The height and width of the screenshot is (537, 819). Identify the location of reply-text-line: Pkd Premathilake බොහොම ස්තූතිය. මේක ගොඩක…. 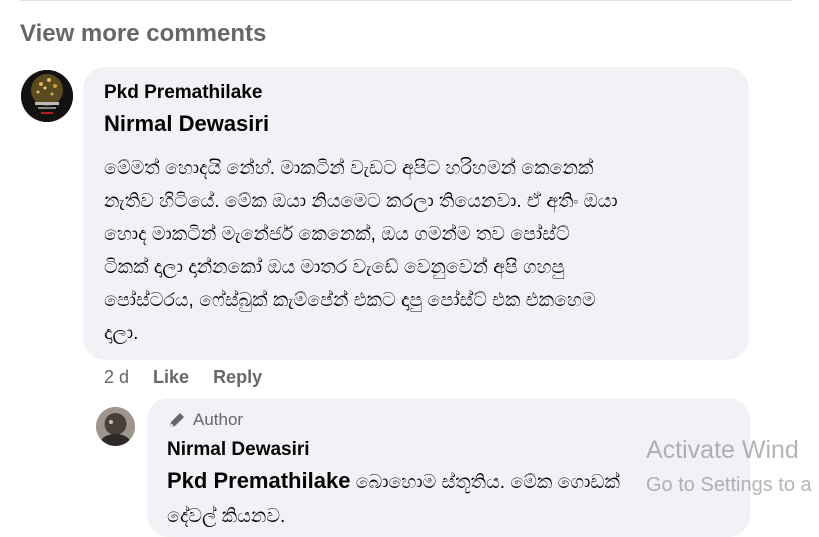
(407, 482).